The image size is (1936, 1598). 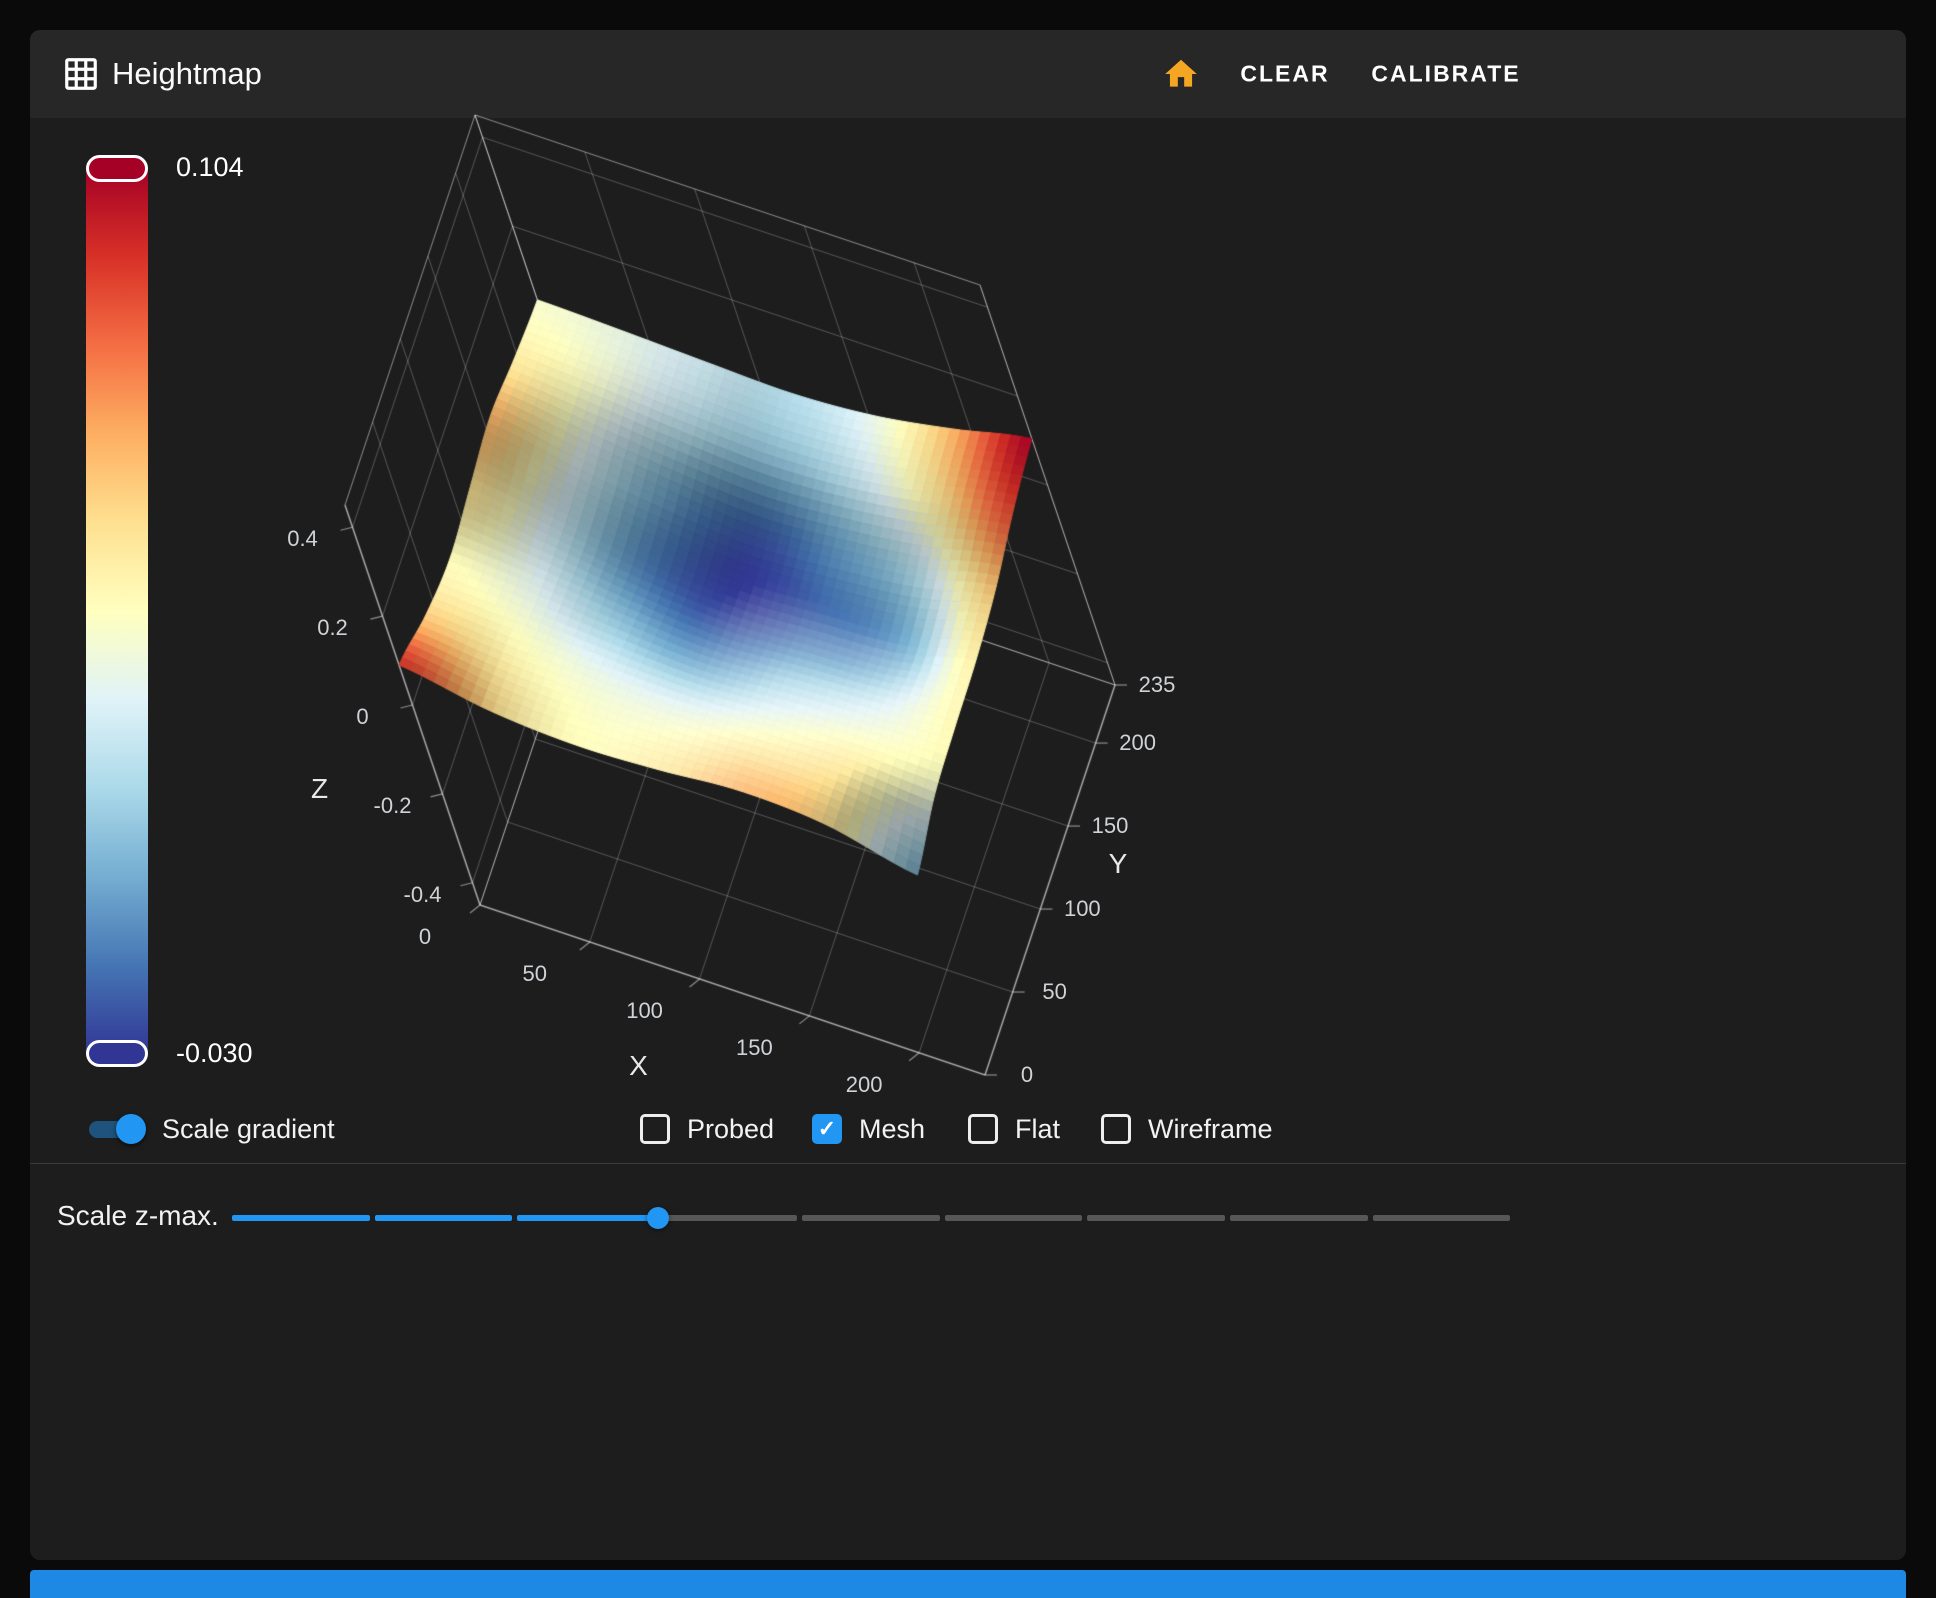 I want to click on slider-thumb, so click(x=657, y=1218).